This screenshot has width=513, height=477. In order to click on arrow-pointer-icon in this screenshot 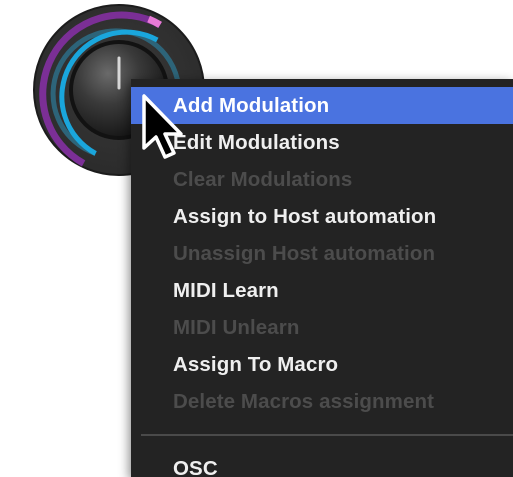, I will do `click(166, 129)`.